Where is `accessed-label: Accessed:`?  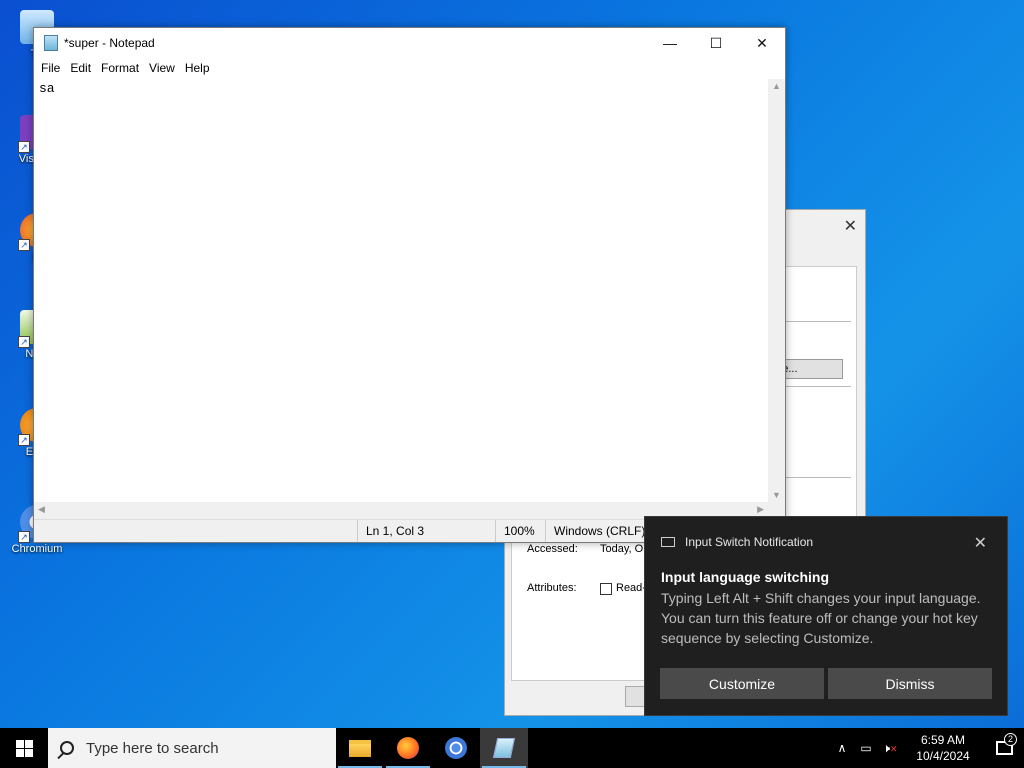
accessed-label: Accessed: is located at coordinates (552, 549).